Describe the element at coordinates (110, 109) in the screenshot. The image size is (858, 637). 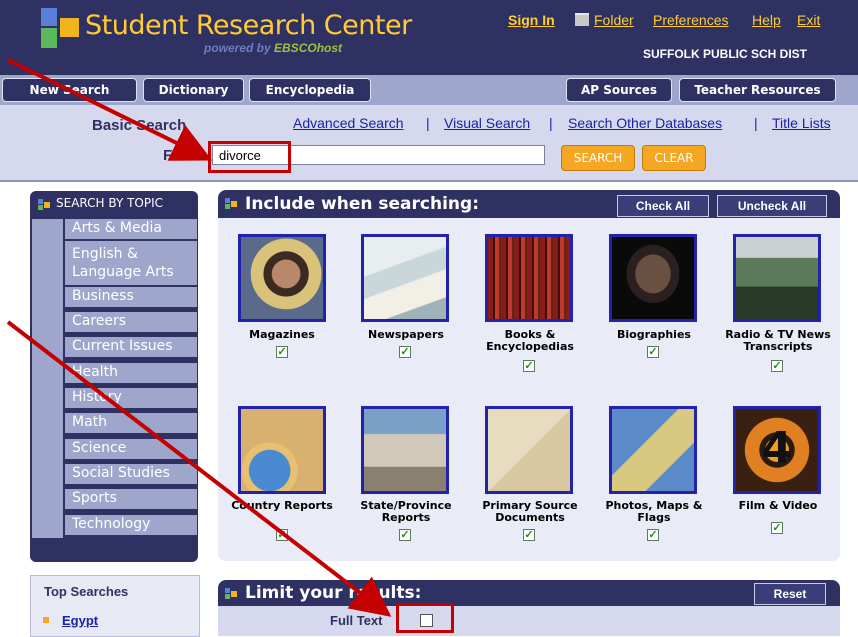
I see `arrow-to-search` at that location.